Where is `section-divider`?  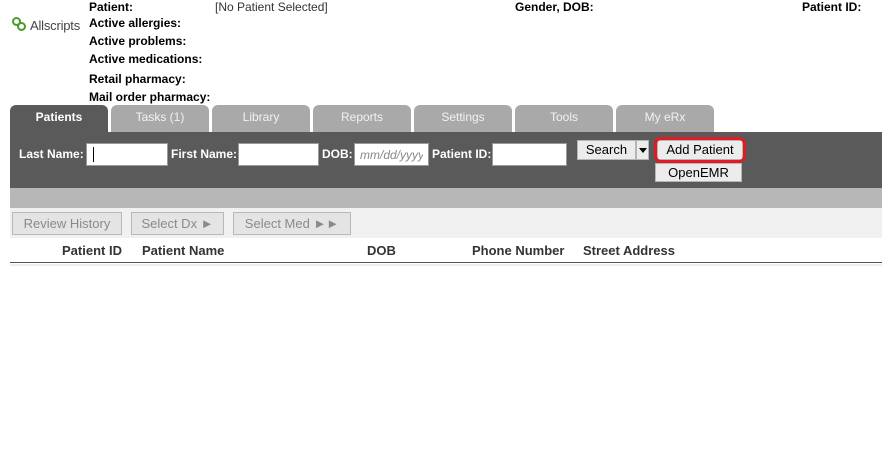
section-divider is located at coordinates (446, 198).